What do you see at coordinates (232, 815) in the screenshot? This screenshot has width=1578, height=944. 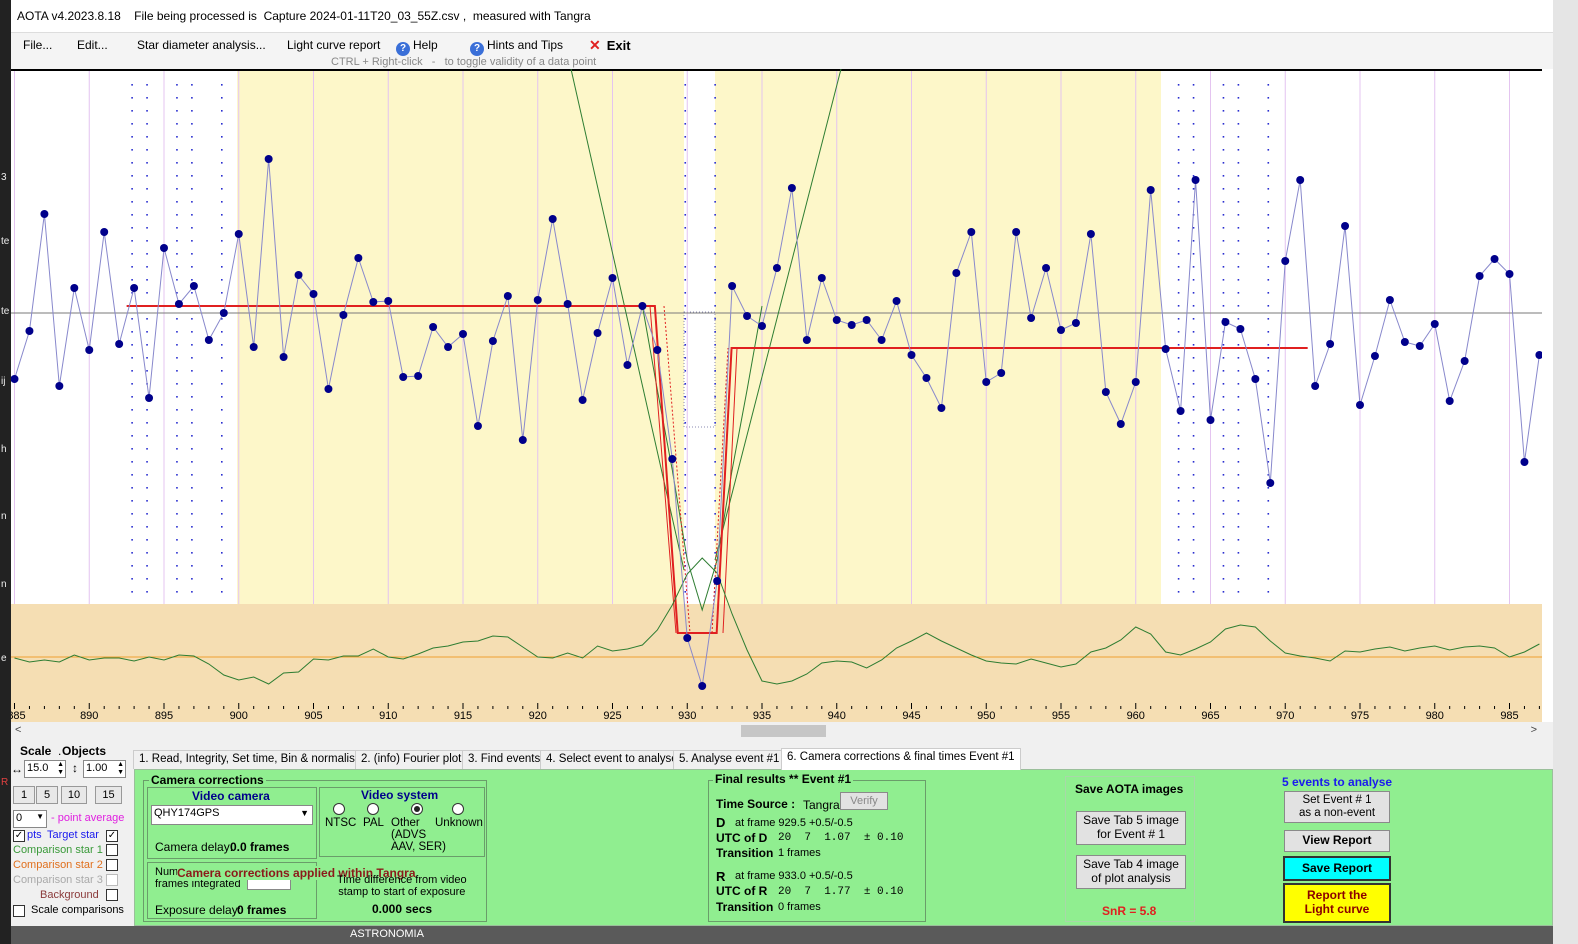 I see `camera-select: QHY174GPS ▼` at bounding box center [232, 815].